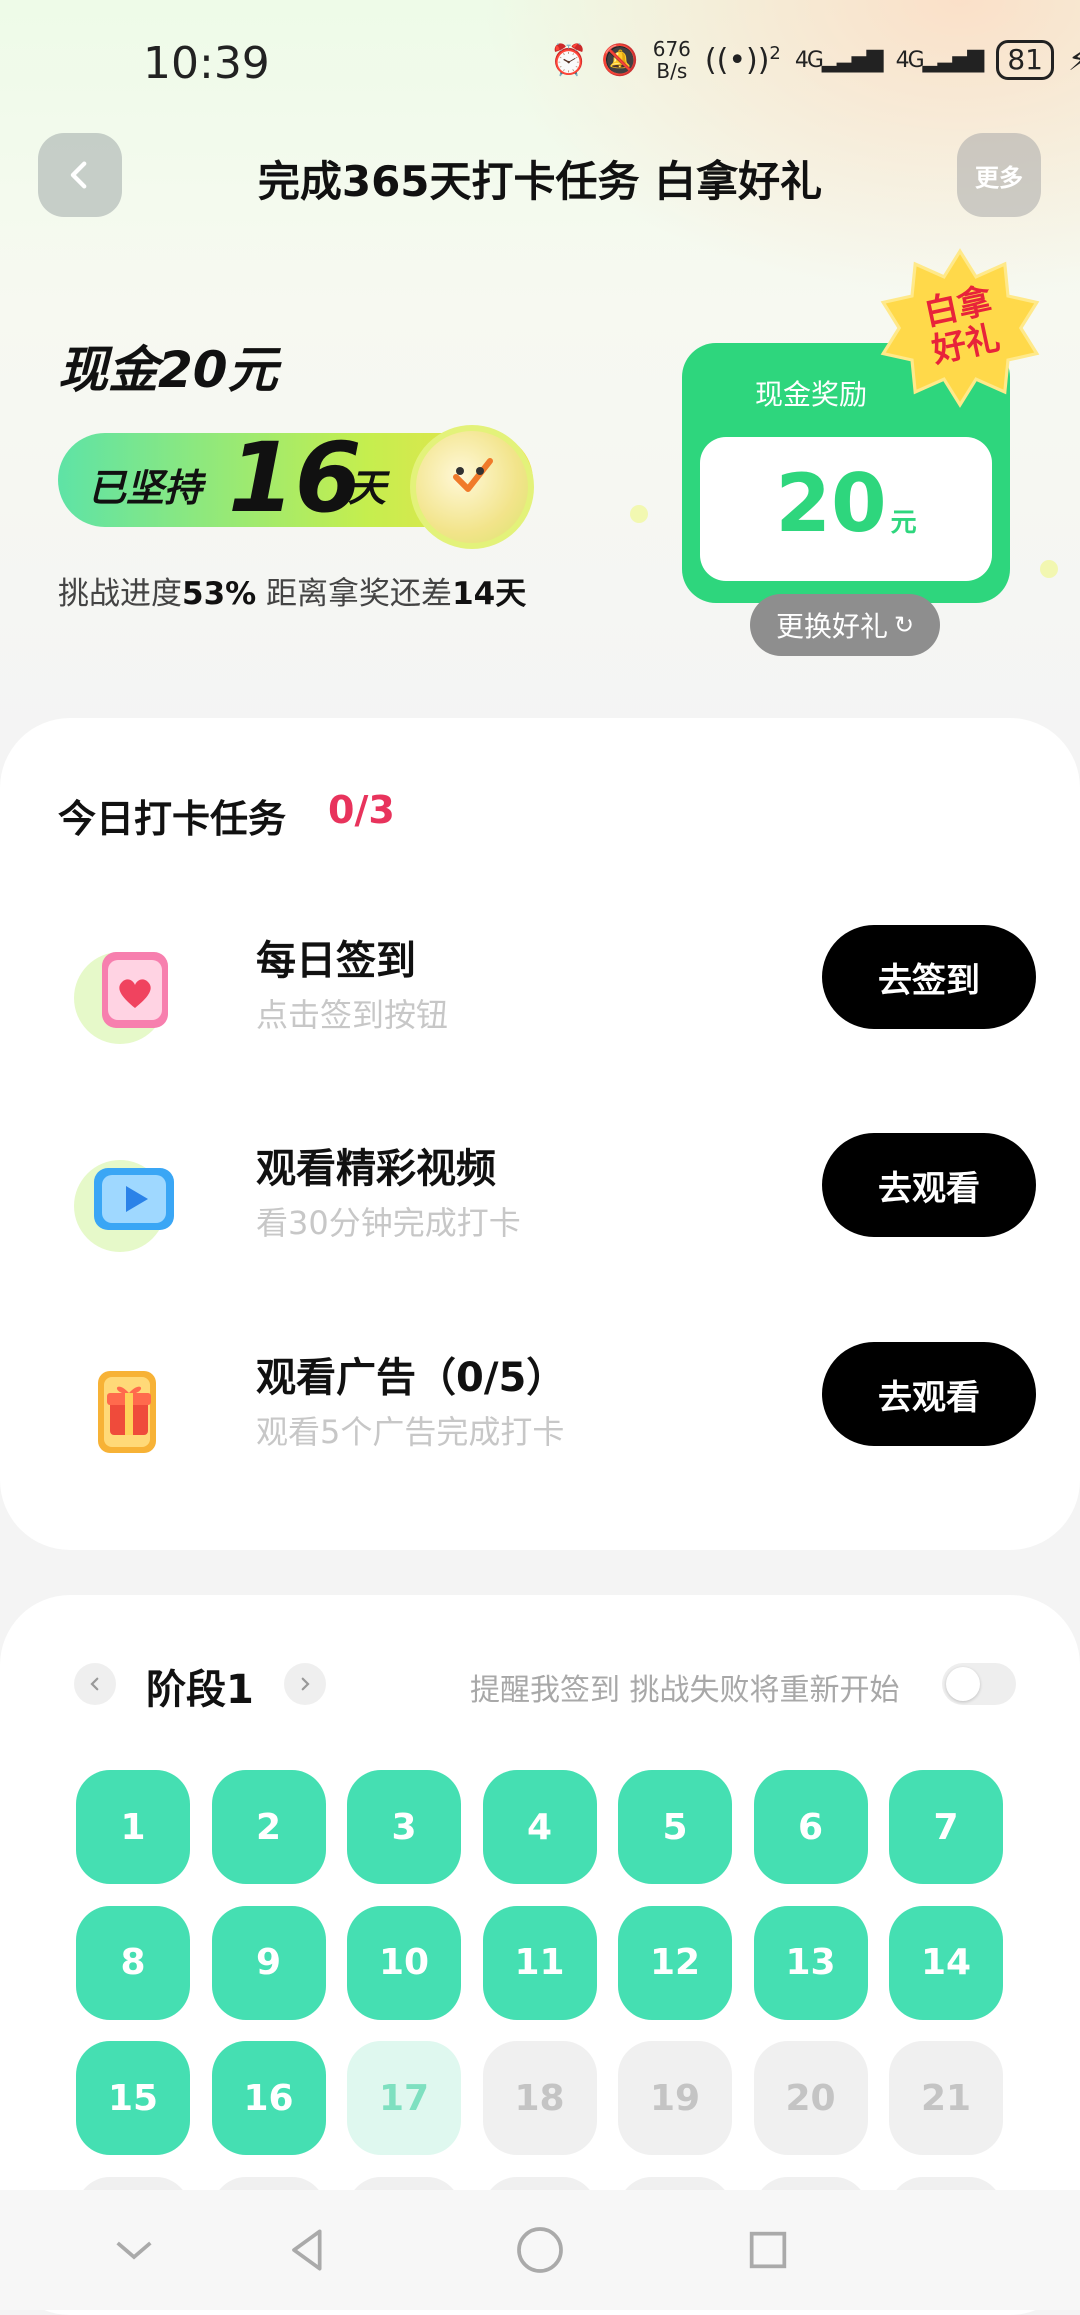 The height and width of the screenshot is (2315, 1080). What do you see at coordinates (539, 1827) in the screenshot?
I see `day-cell: 4` at bounding box center [539, 1827].